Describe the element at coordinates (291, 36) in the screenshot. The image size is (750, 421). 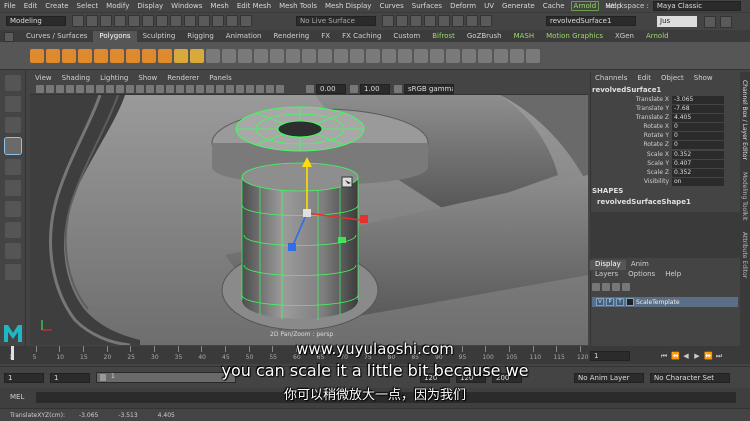
I see `tab-rendering: Rendering` at that location.